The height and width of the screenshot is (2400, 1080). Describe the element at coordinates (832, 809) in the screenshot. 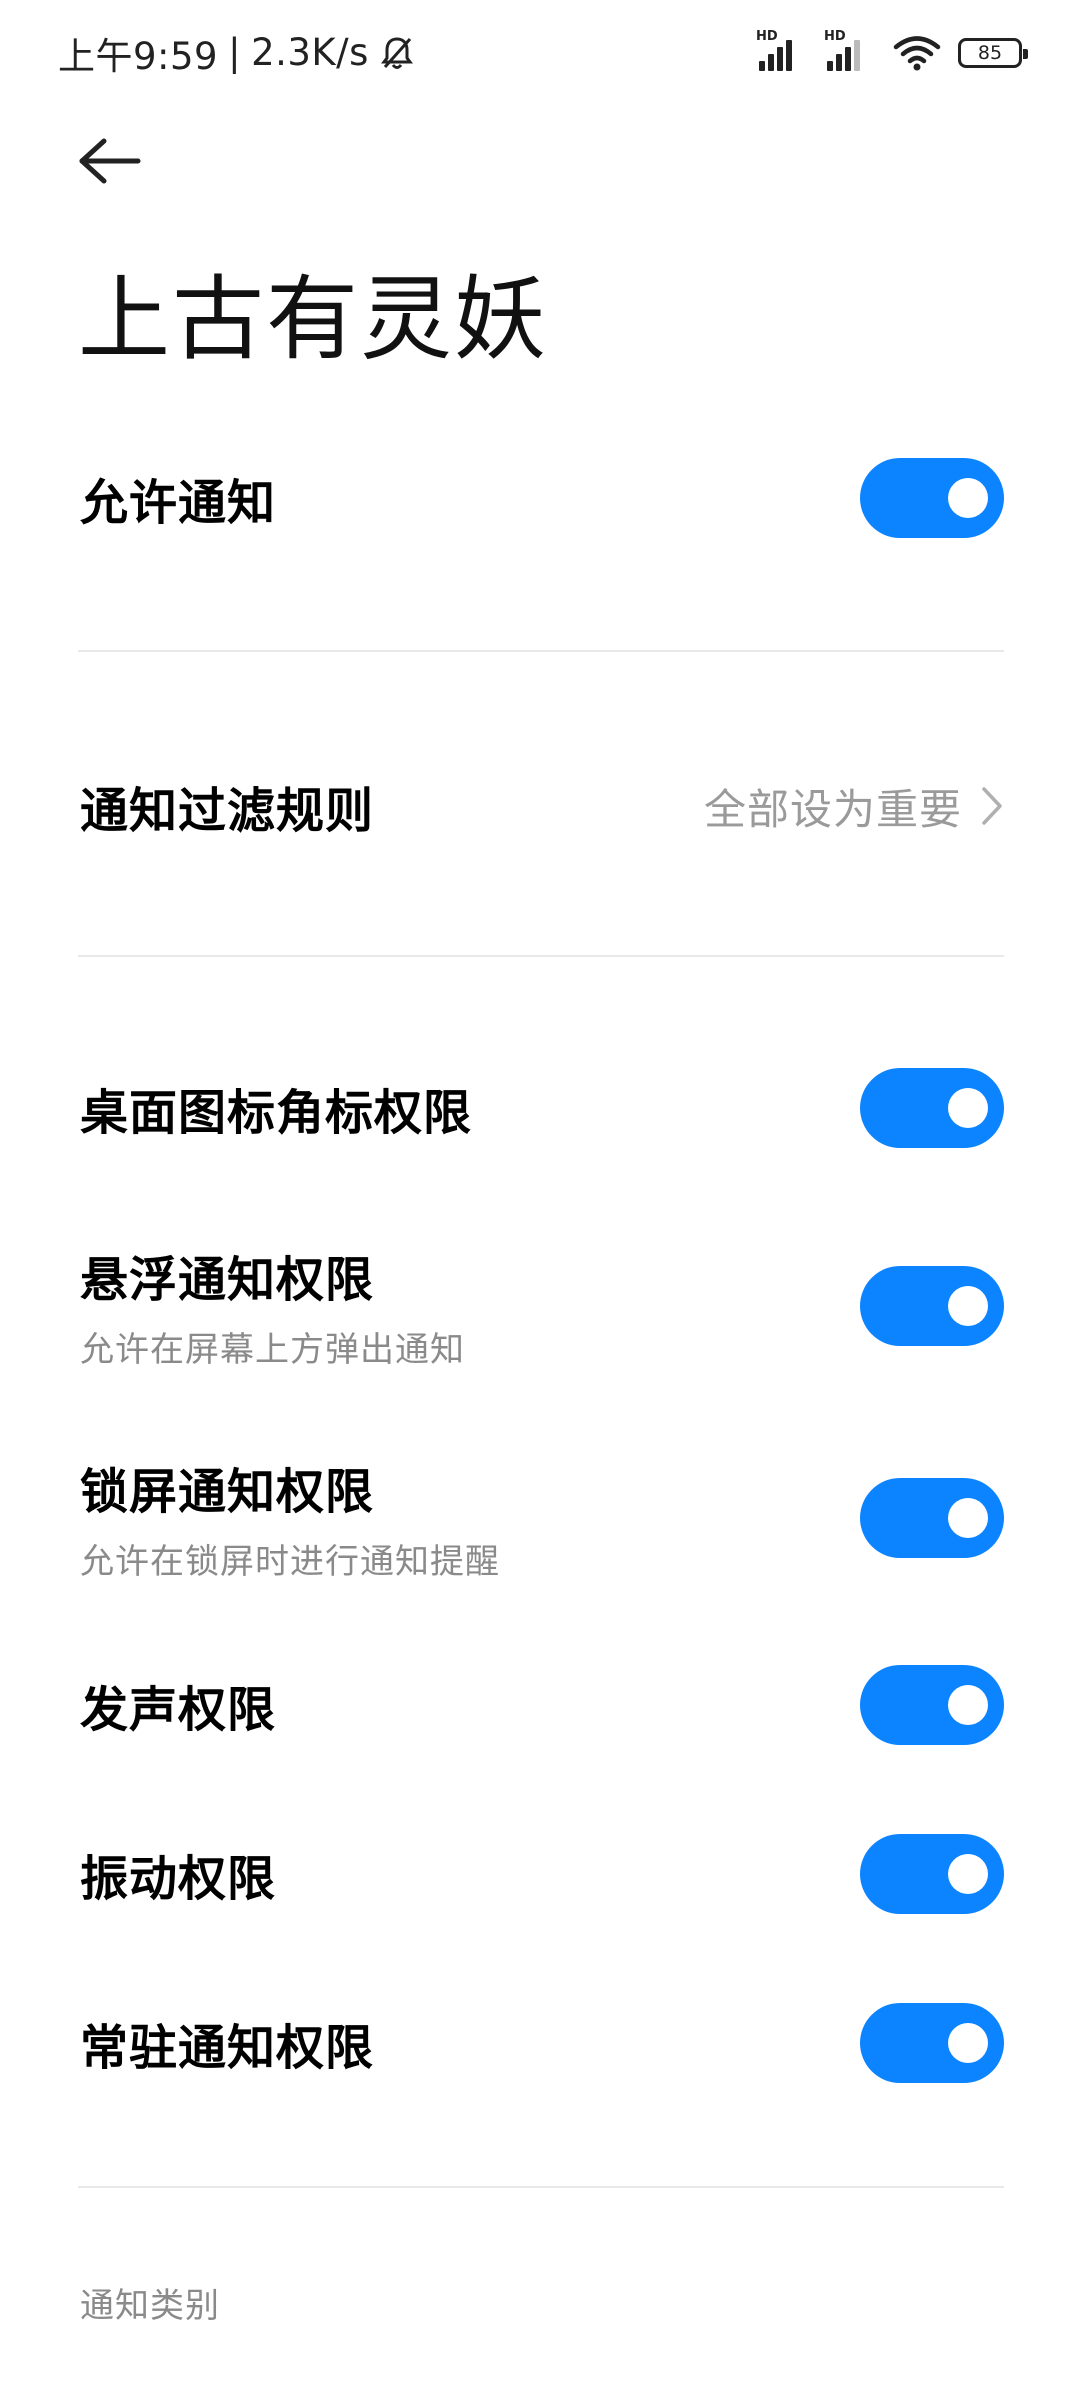

I see `filter-rule-text: 全部设为重要` at that location.